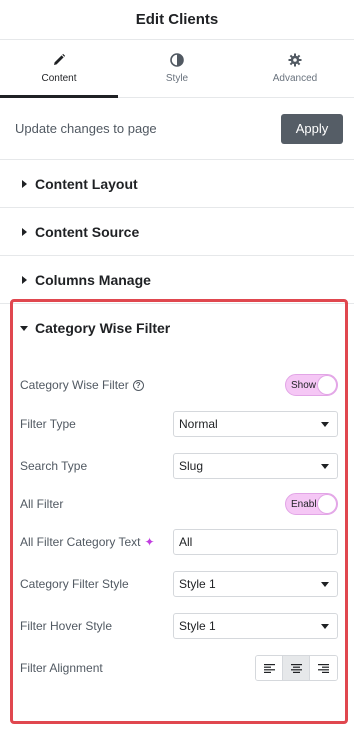 The width and height of the screenshot is (354, 731). What do you see at coordinates (198, 424) in the screenshot?
I see `select-value: Normal` at bounding box center [198, 424].